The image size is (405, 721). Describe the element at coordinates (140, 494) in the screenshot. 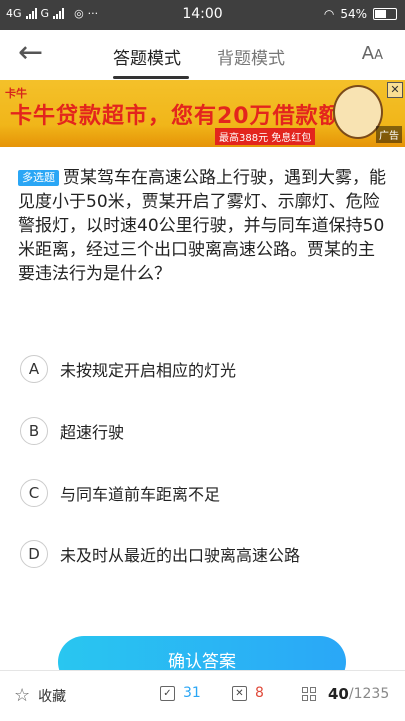

I see `option-text: 与同车道前车距离不足` at that location.